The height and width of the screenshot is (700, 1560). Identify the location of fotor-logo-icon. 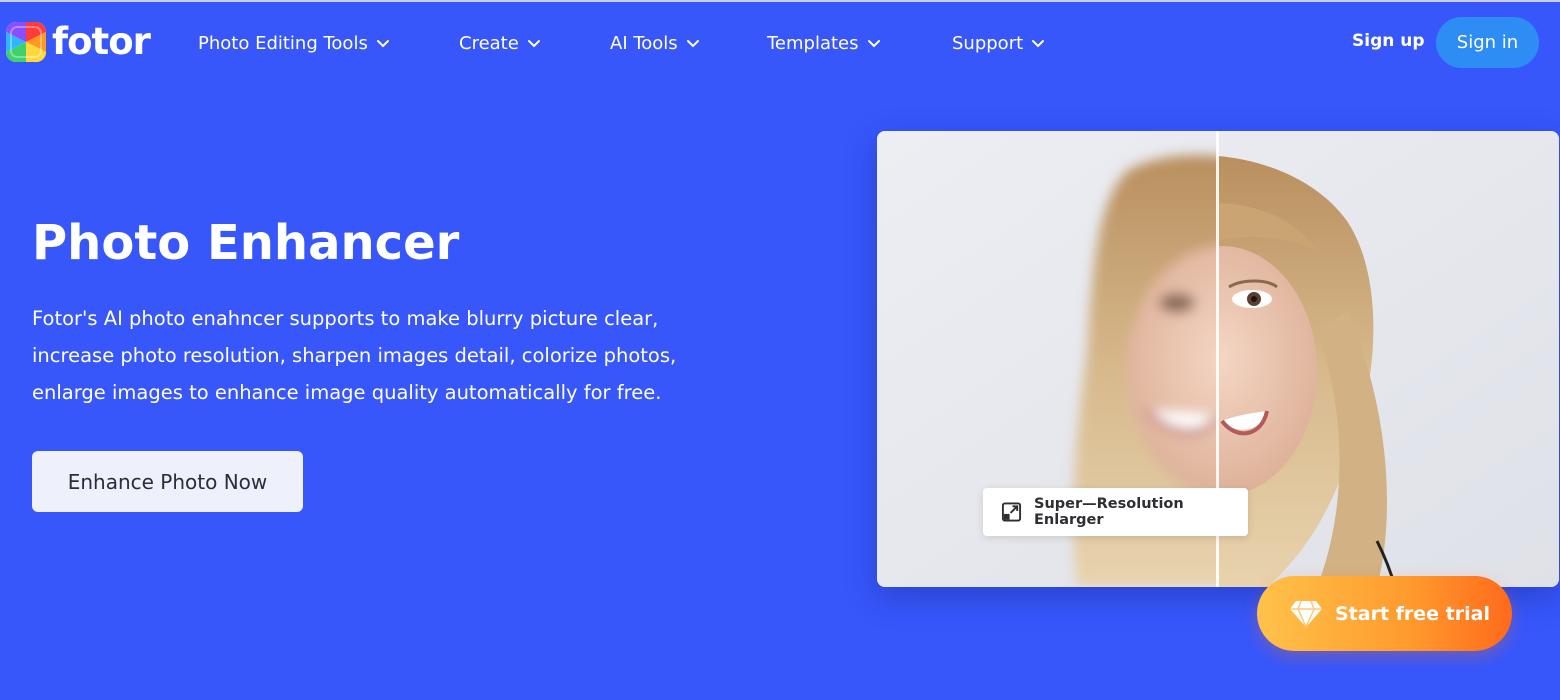
(26, 42).